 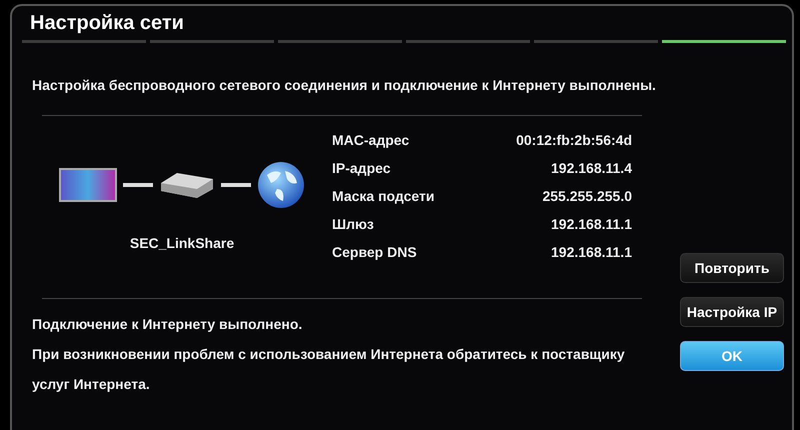 What do you see at coordinates (187, 185) in the screenshot?
I see `router-icon` at bounding box center [187, 185].